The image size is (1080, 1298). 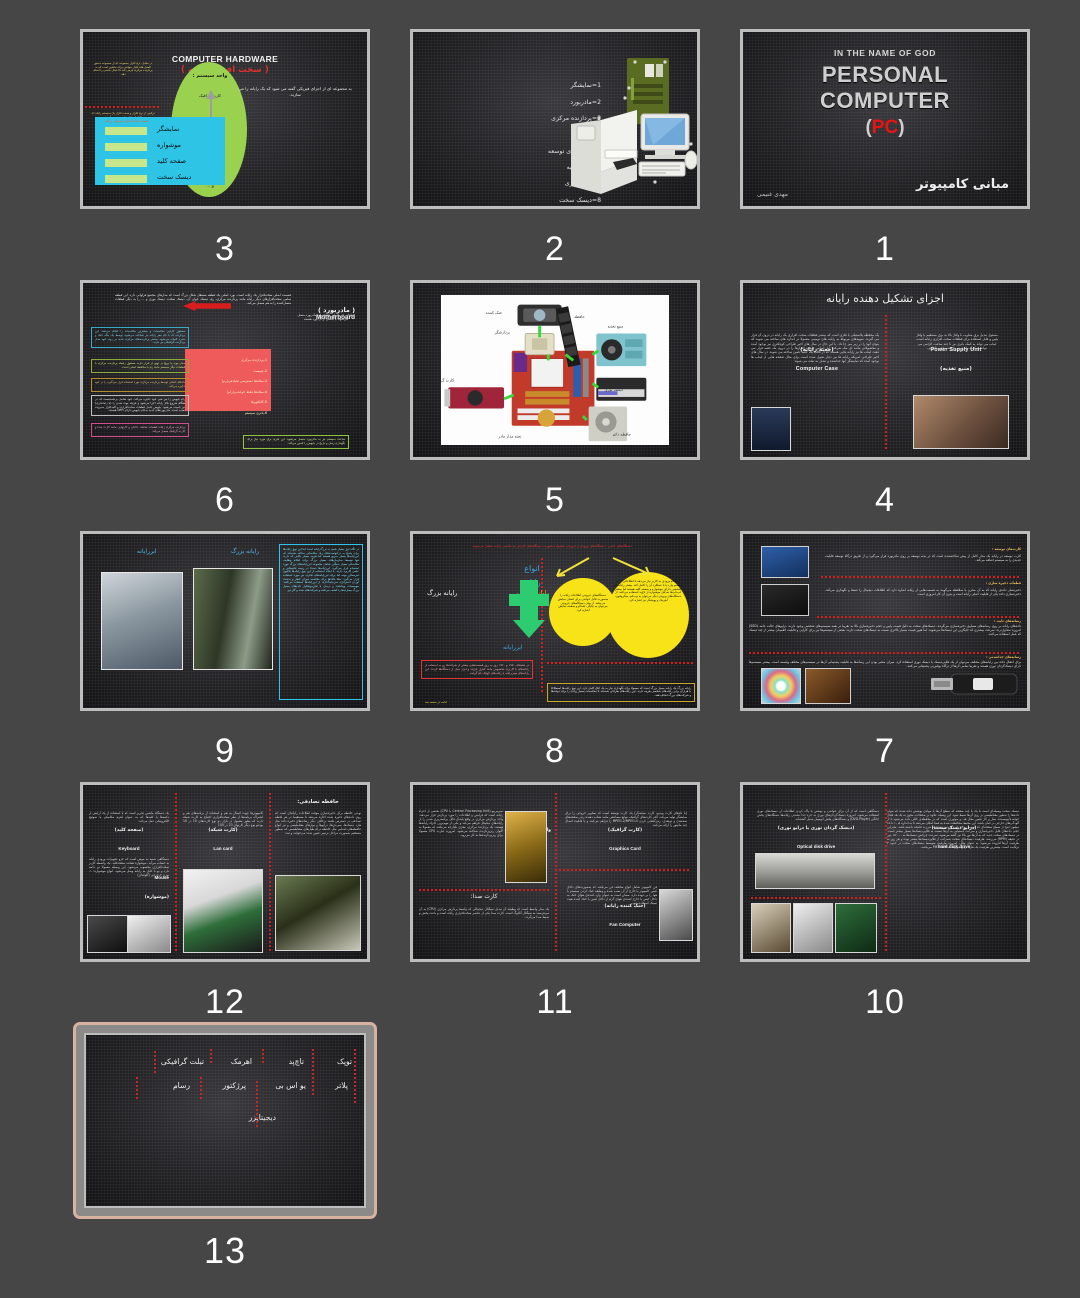 What do you see at coordinates (484, 896) in the screenshot?
I see `soundcard-heading: کارت صدا:` at bounding box center [484, 896].